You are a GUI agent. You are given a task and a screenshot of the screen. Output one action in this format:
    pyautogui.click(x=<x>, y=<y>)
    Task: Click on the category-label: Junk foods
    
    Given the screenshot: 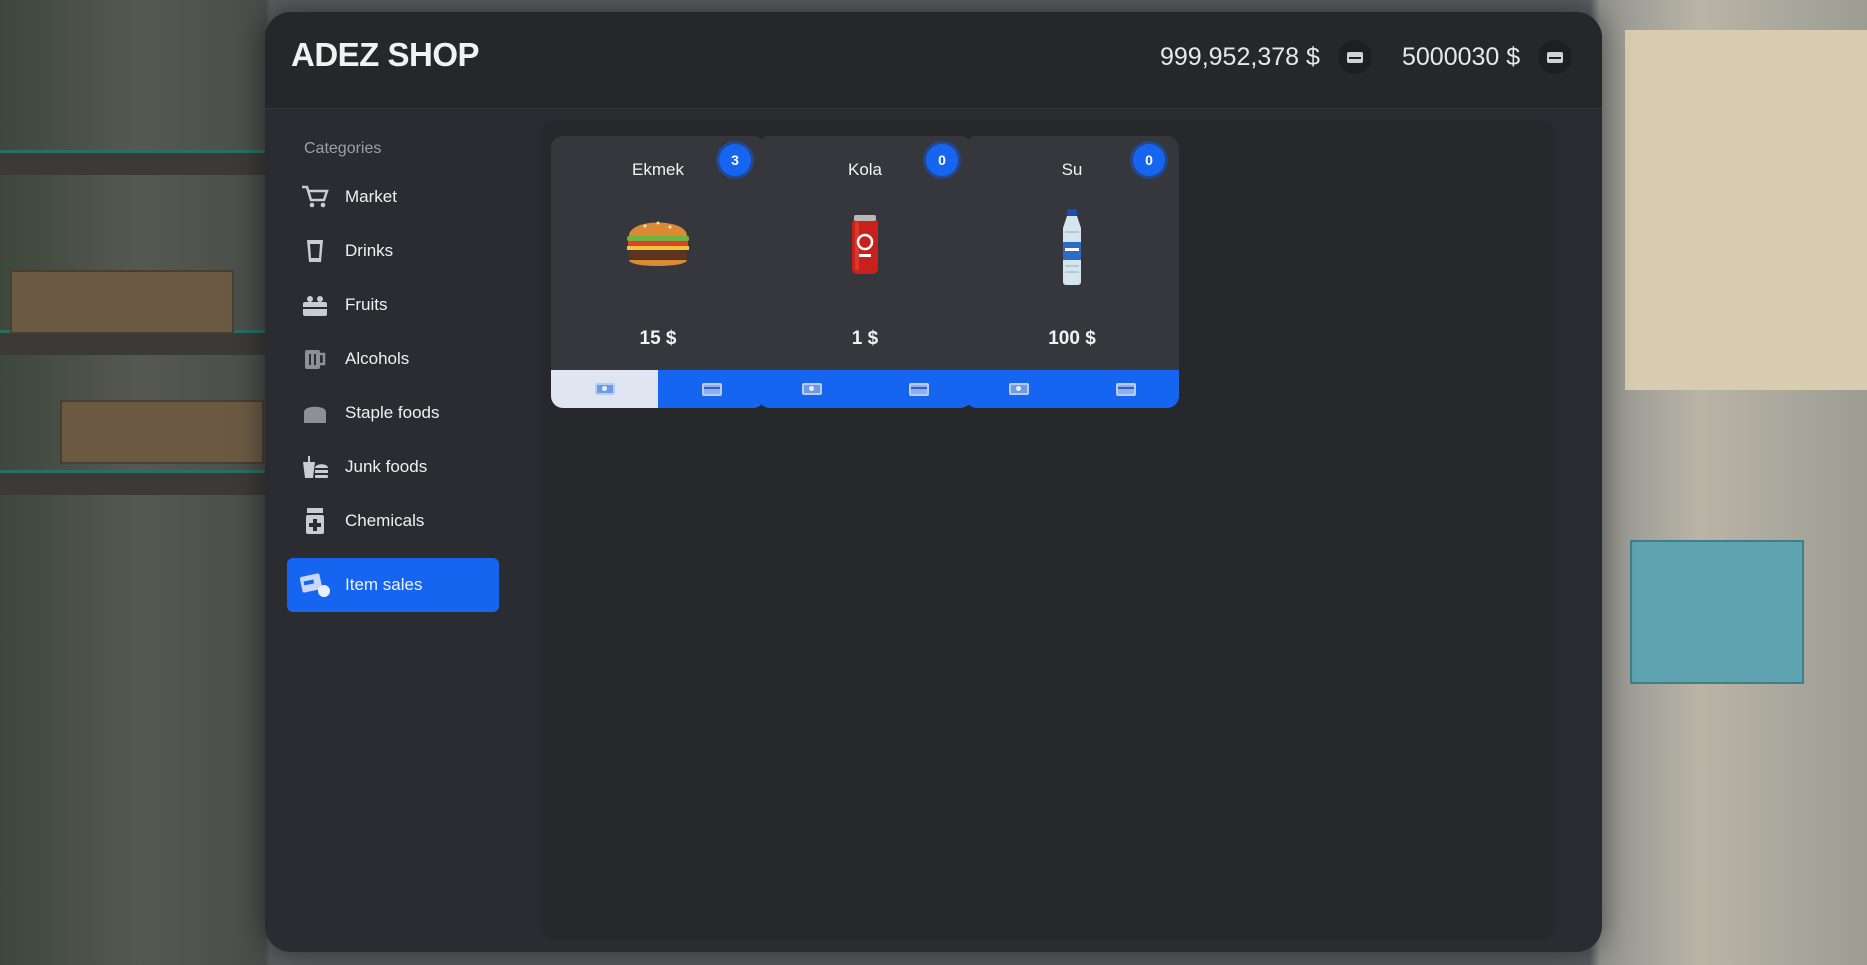 What is the action you would take?
    pyautogui.click(x=386, y=466)
    